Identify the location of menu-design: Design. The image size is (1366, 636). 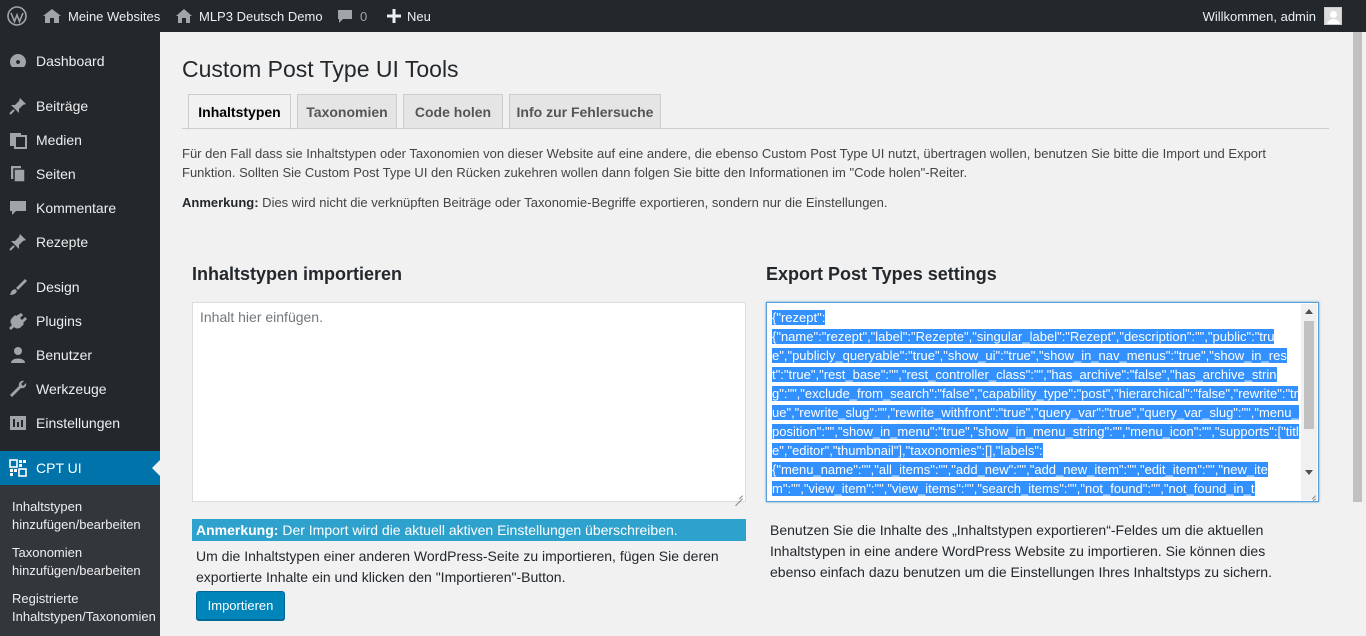
(80, 287).